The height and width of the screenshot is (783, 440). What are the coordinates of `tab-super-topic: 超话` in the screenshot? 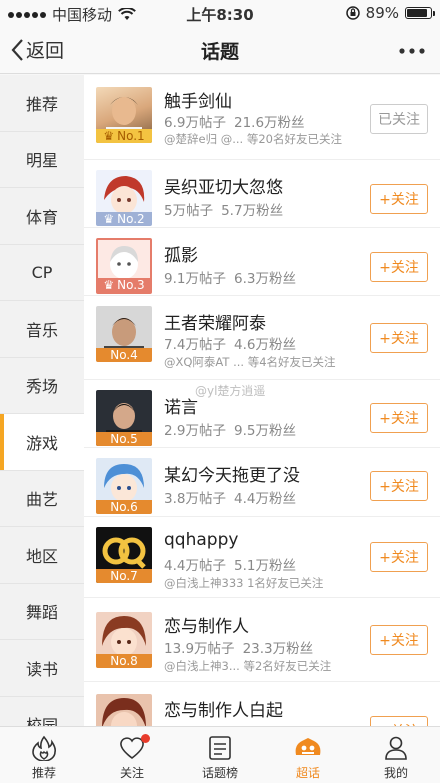 It's located at (308, 755).